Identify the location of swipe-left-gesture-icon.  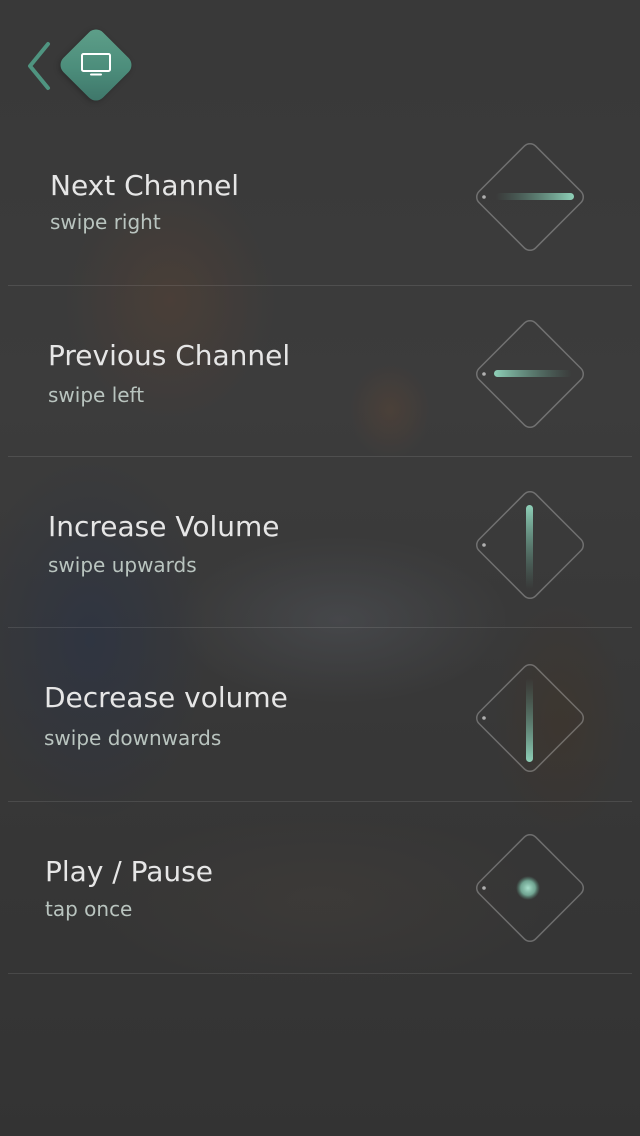
(530, 374).